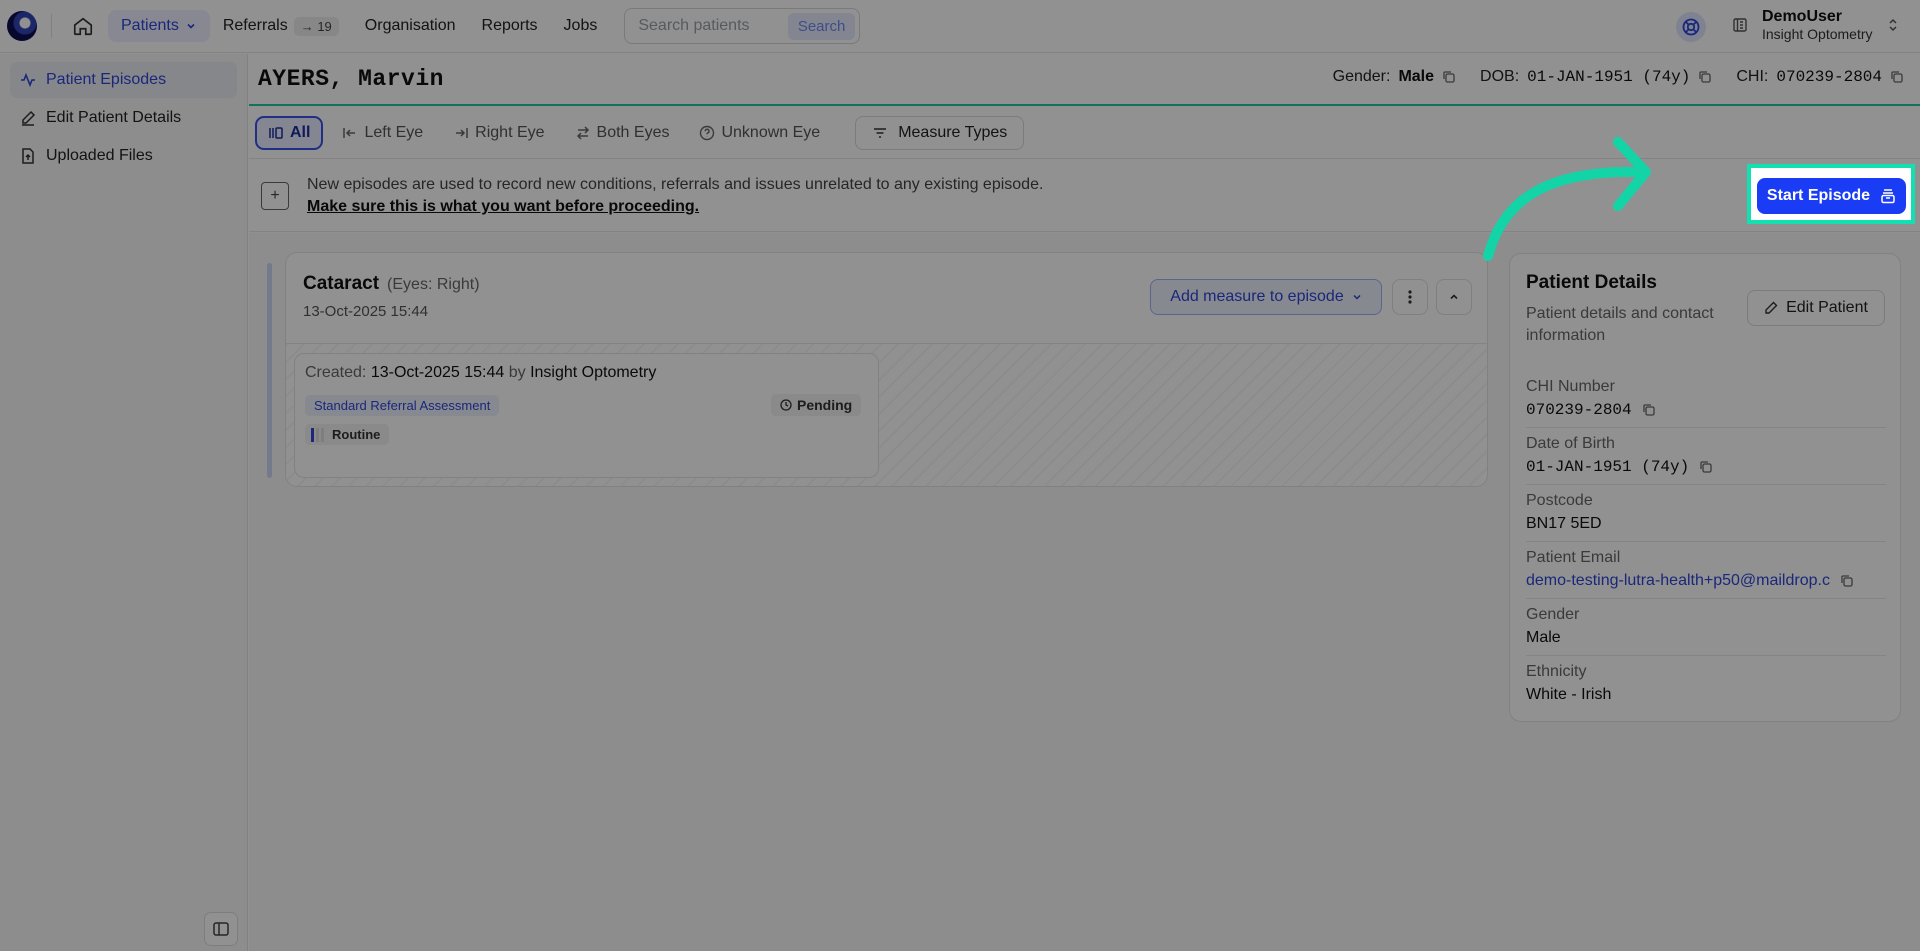 The height and width of the screenshot is (951, 1920). I want to click on clock-icon, so click(786, 405).